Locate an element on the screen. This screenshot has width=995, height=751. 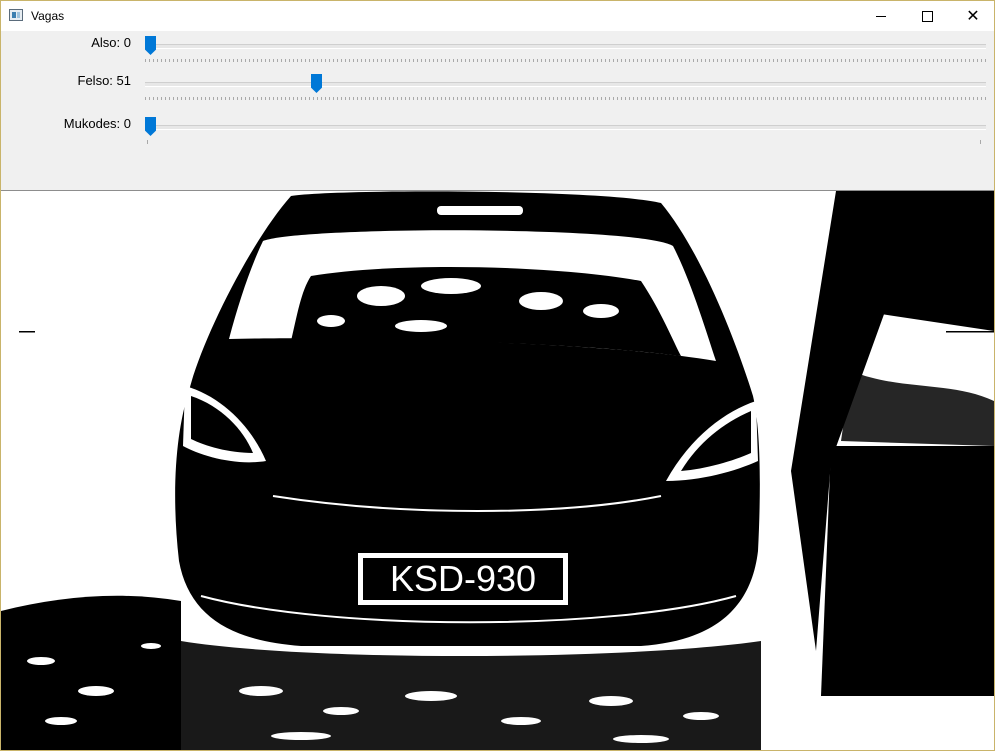
title-bar: Vagas ✕ is located at coordinates (497, 16).